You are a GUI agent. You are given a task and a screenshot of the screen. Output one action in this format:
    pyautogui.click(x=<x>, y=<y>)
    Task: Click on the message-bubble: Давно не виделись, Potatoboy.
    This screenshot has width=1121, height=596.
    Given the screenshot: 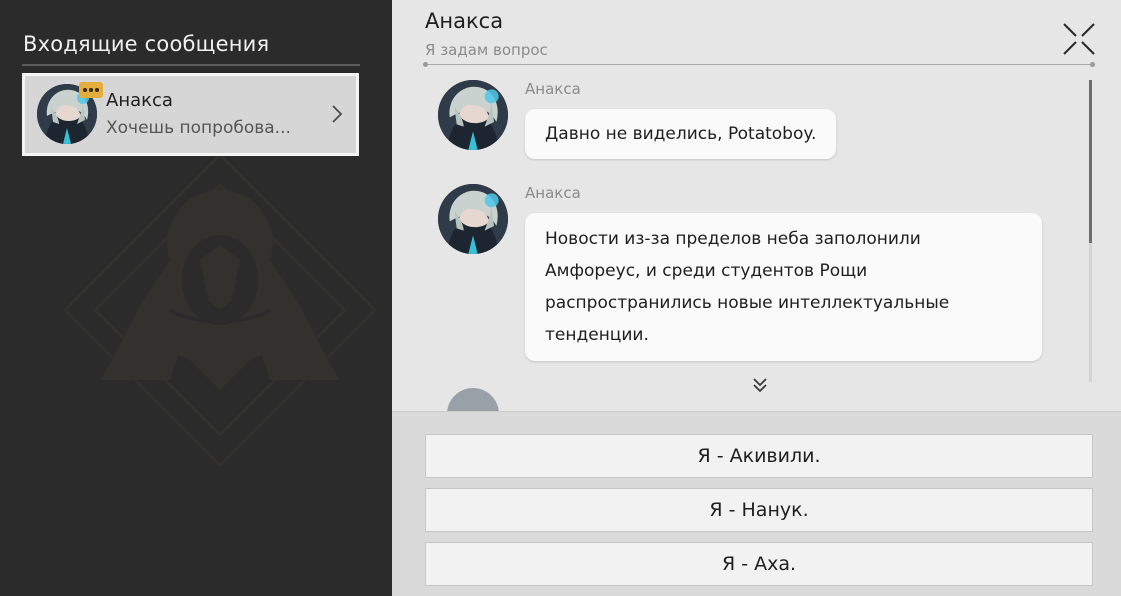 What is the action you would take?
    pyautogui.click(x=681, y=134)
    